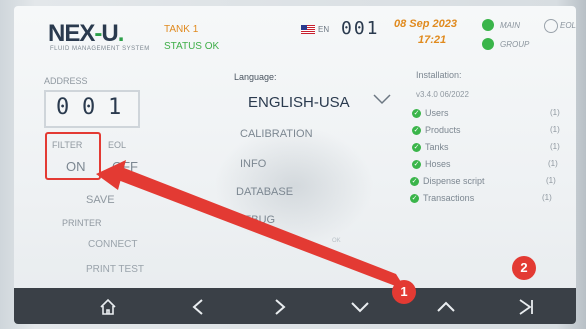 This screenshot has width=586, height=329. I want to click on annotation-badge-2: 2, so click(524, 268).